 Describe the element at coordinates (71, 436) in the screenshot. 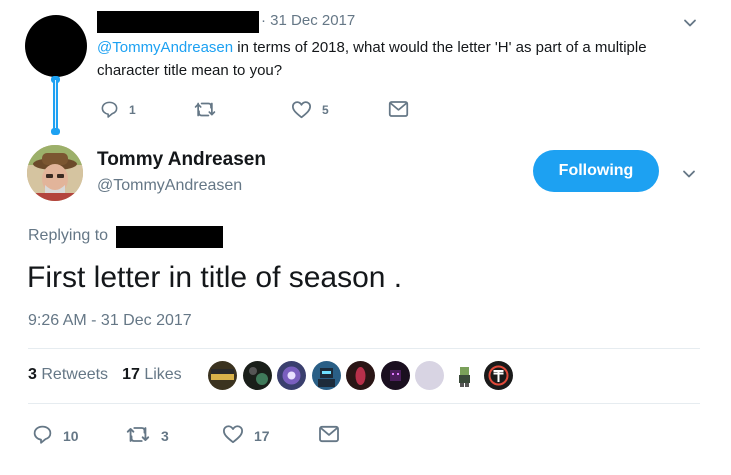

I see `reply-count: 10` at that location.